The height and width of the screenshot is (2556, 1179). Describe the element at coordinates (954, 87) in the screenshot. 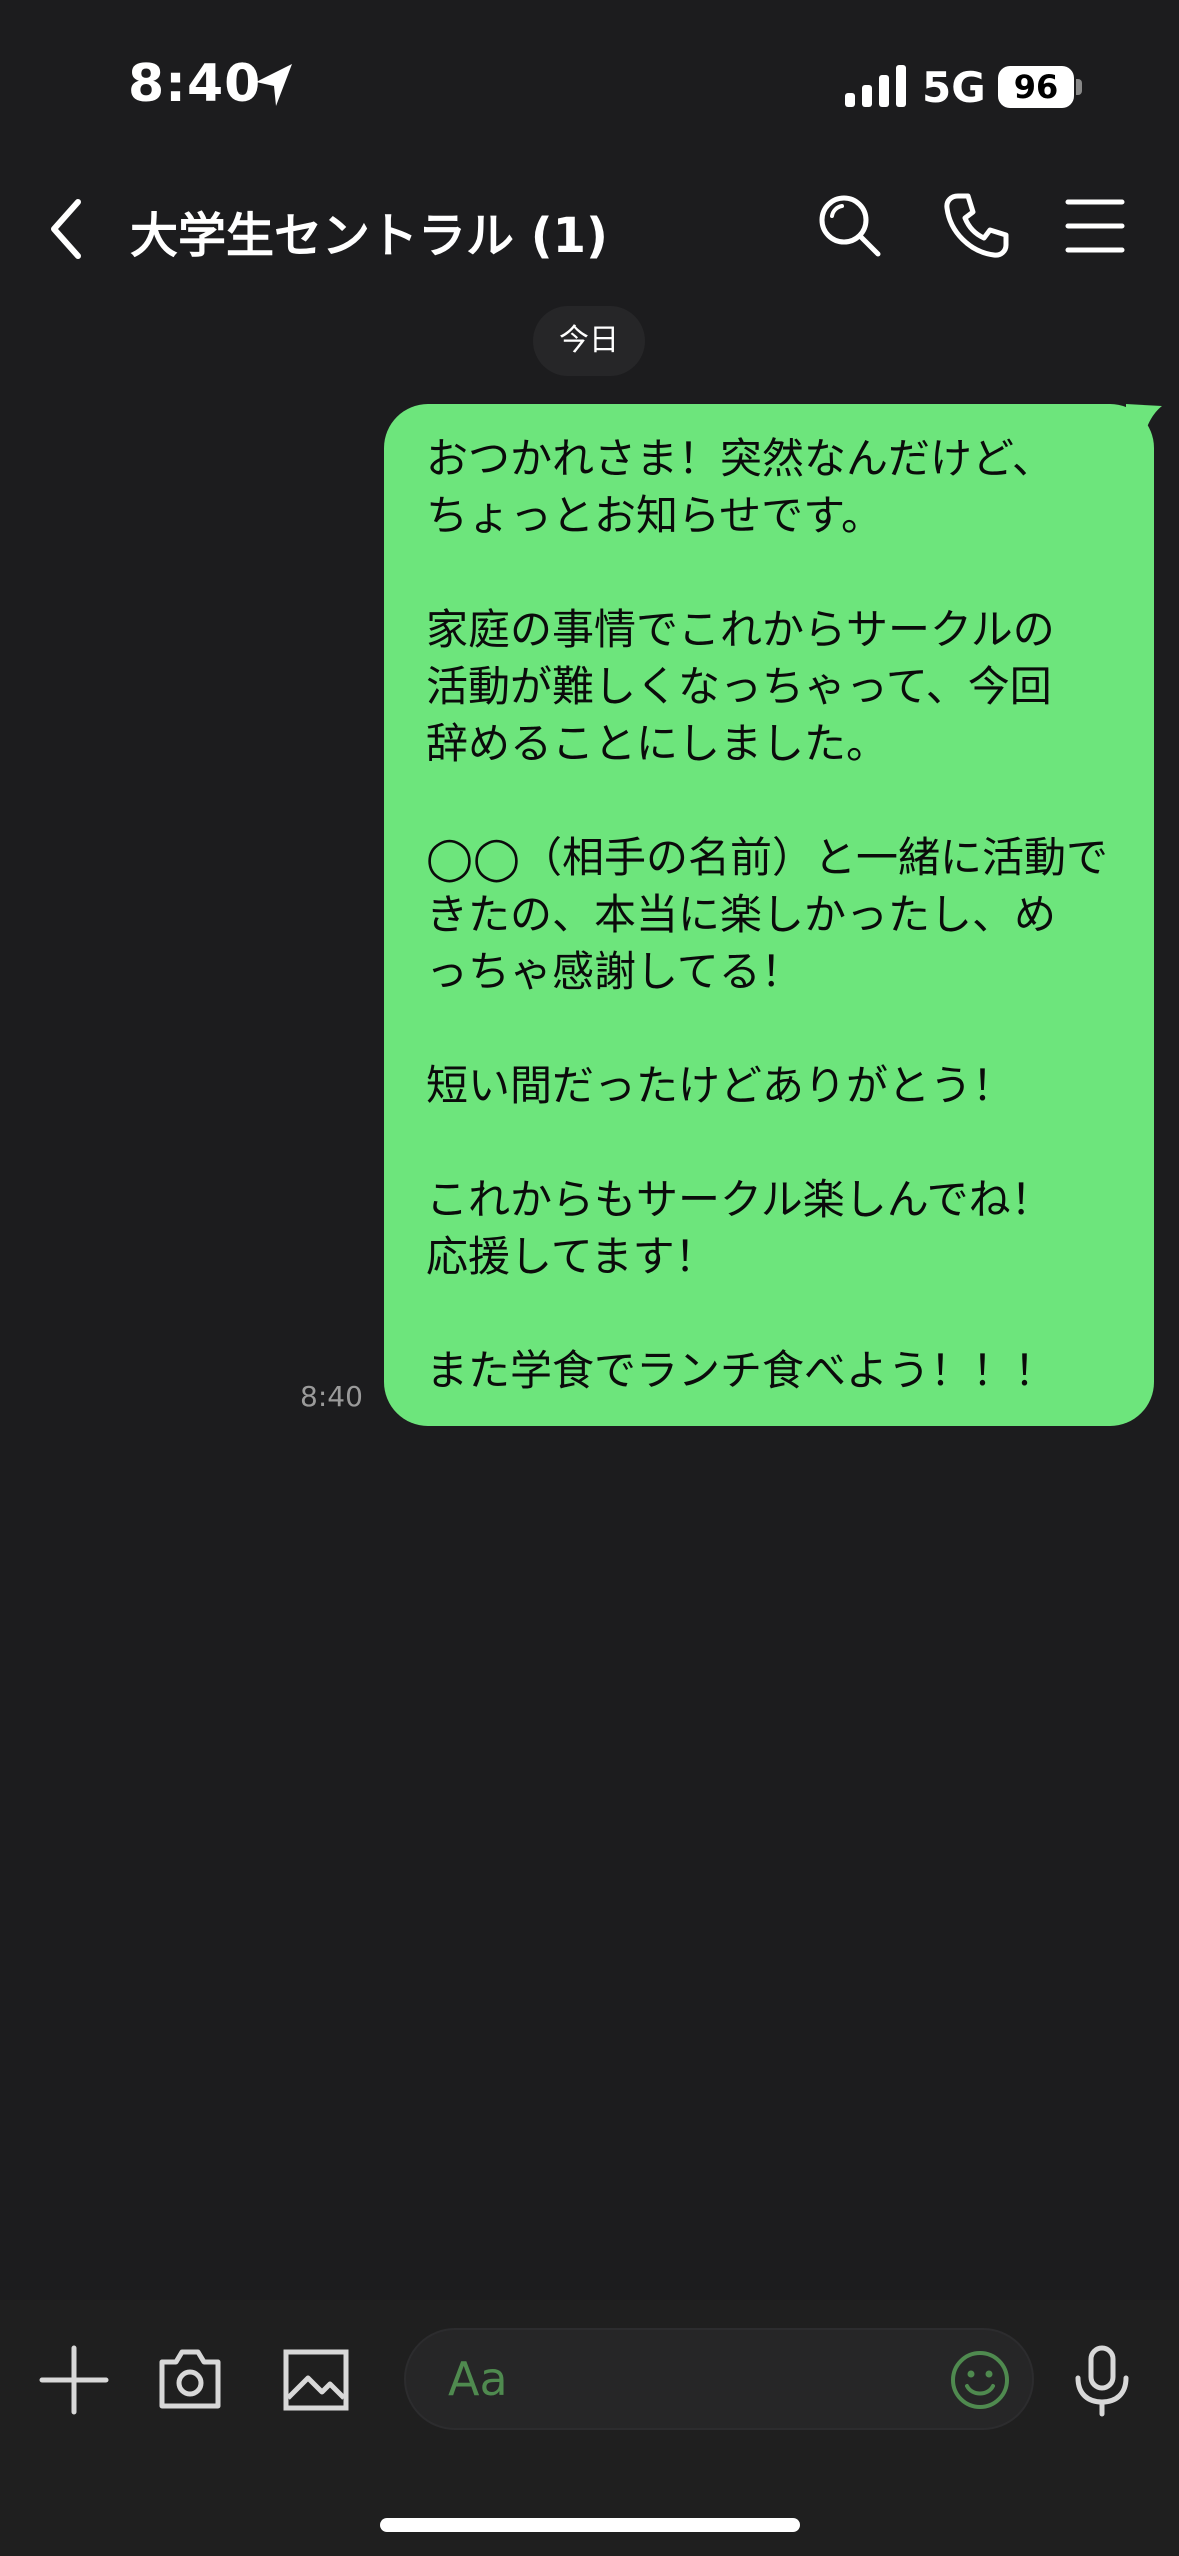

I see `network-type: 5G` at that location.